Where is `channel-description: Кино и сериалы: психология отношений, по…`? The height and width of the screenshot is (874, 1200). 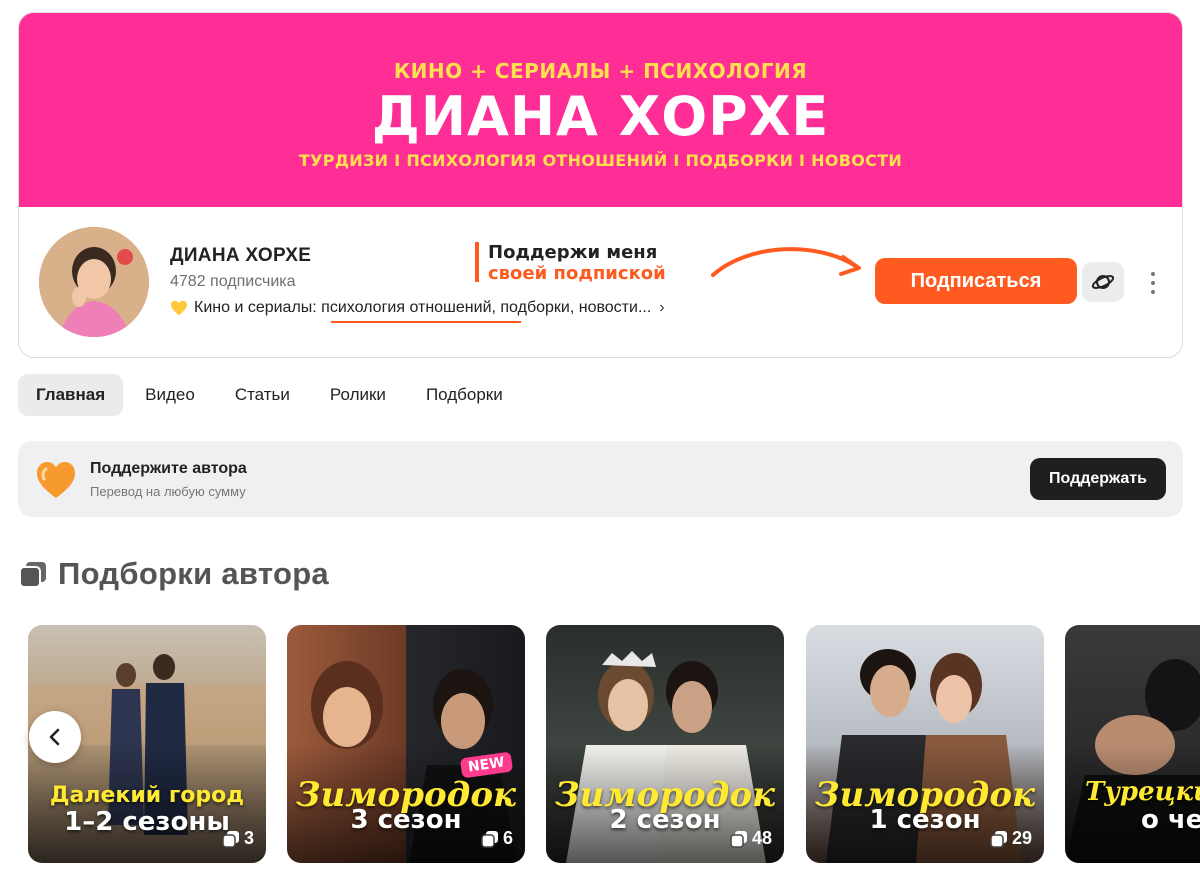
channel-description: Кино и сериалы: психология отношений, по… is located at coordinates (417, 308).